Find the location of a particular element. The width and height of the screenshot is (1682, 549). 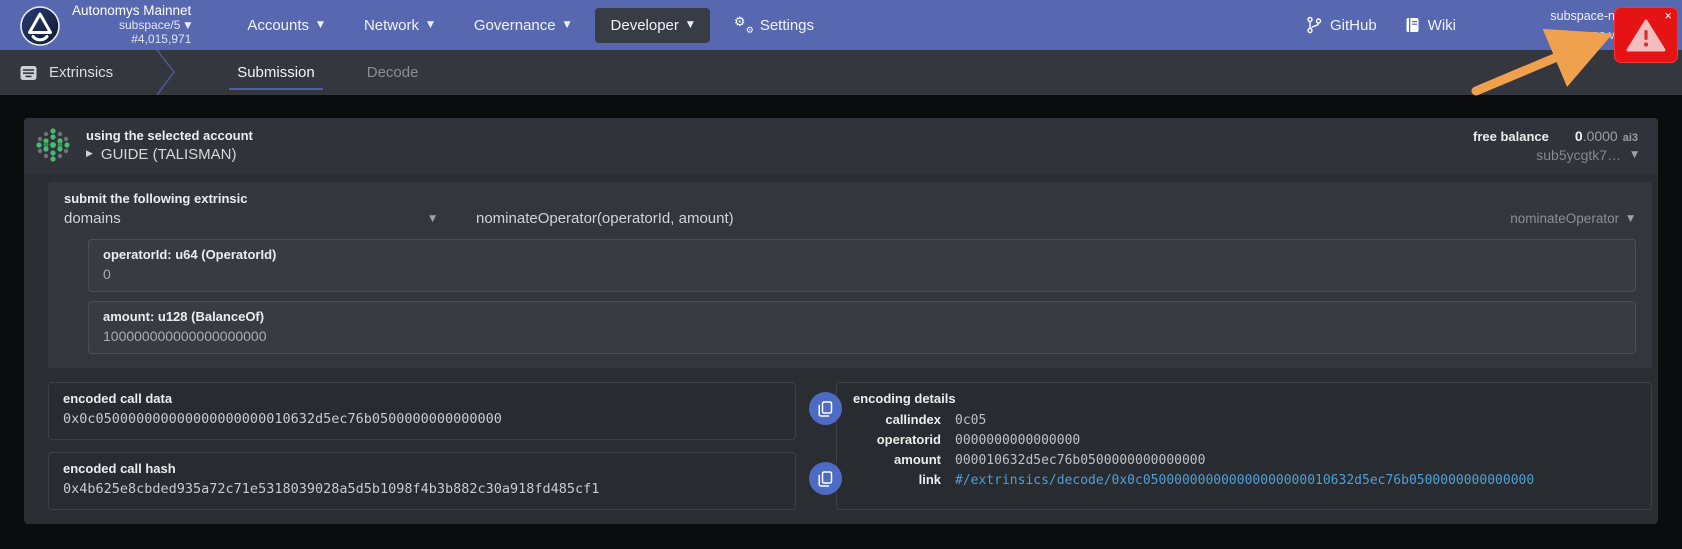

github-link: GitHub is located at coordinates (1341, 25).